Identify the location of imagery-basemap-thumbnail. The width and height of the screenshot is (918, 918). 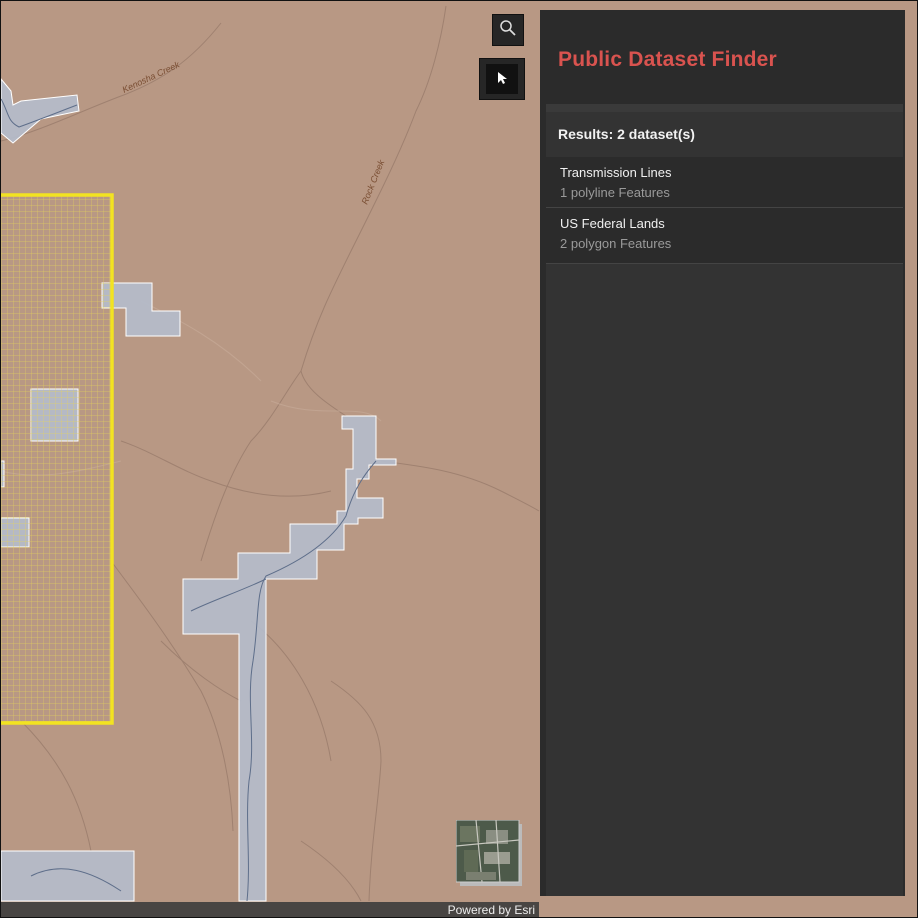
(488, 852).